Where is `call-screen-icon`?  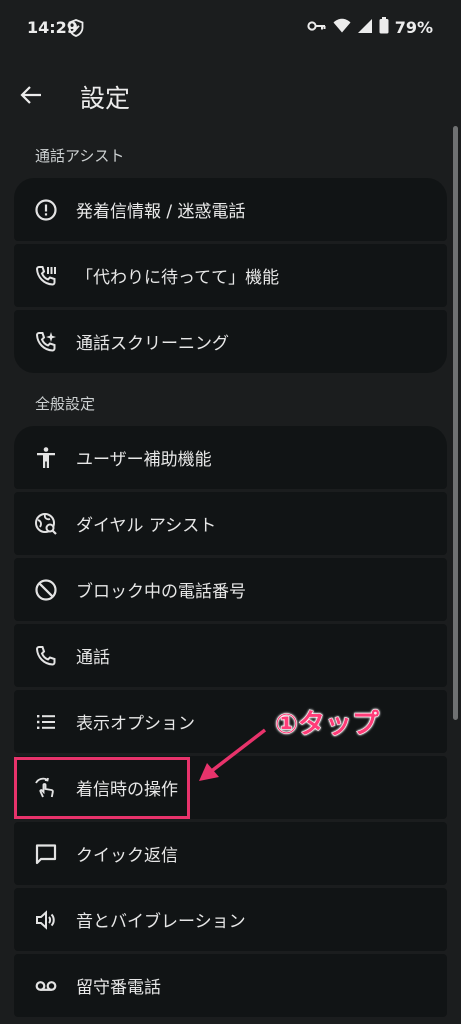 call-screen-icon is located at coordinates (46, 342).